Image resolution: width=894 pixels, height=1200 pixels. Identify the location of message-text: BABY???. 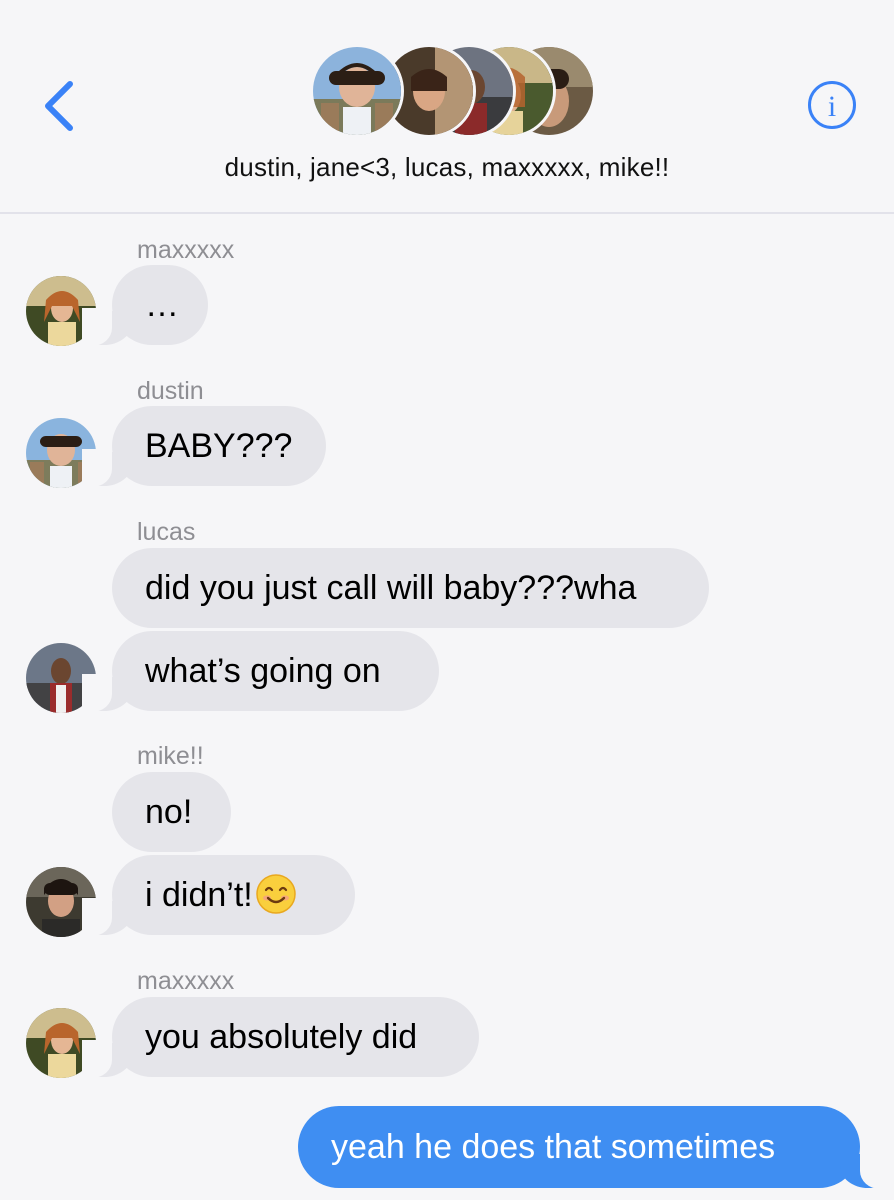
(219, 446).